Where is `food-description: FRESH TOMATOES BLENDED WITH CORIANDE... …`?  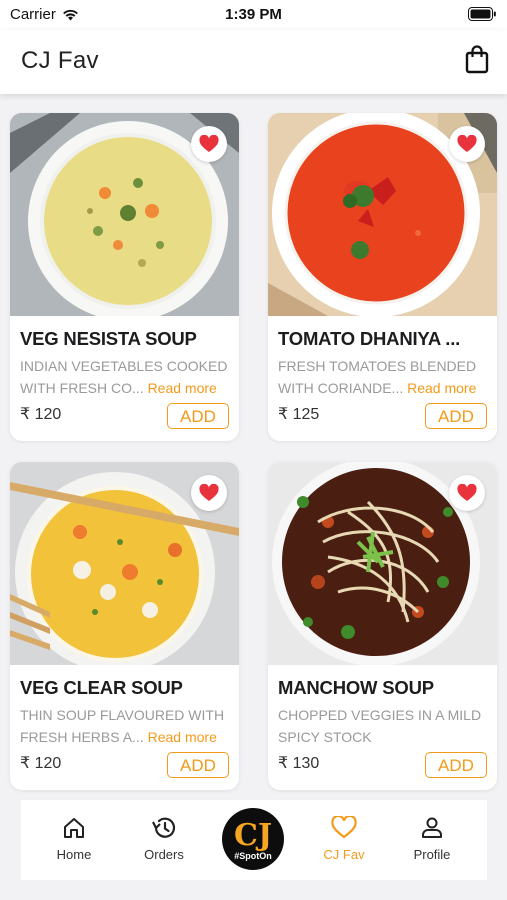 food-description: FRESH TOMATOES BLENDED WITH CORIANDE... … is located at coordinates (385, 377).